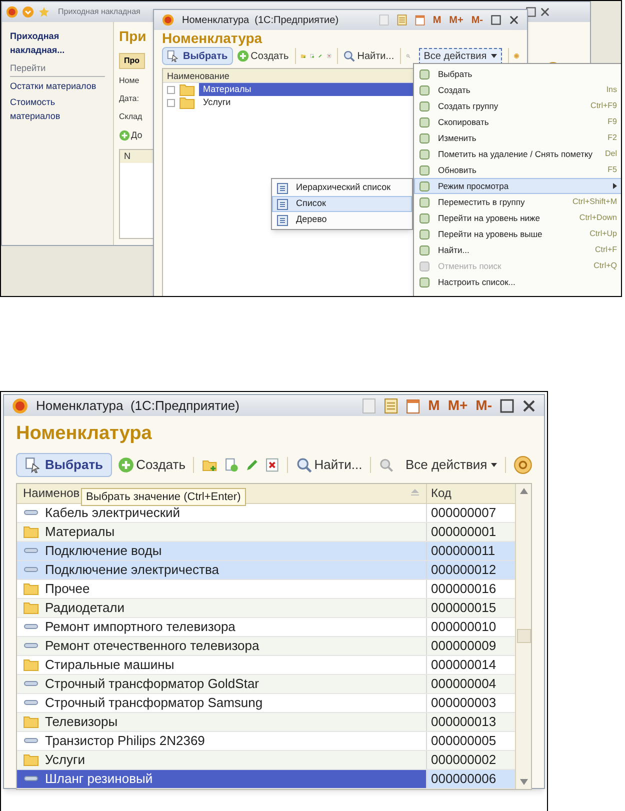 This screenshot has width=625, height=811. Describe the element at coordinates (222, 721) in the screenshot. I see `table-row: Телевизоры` at that location.